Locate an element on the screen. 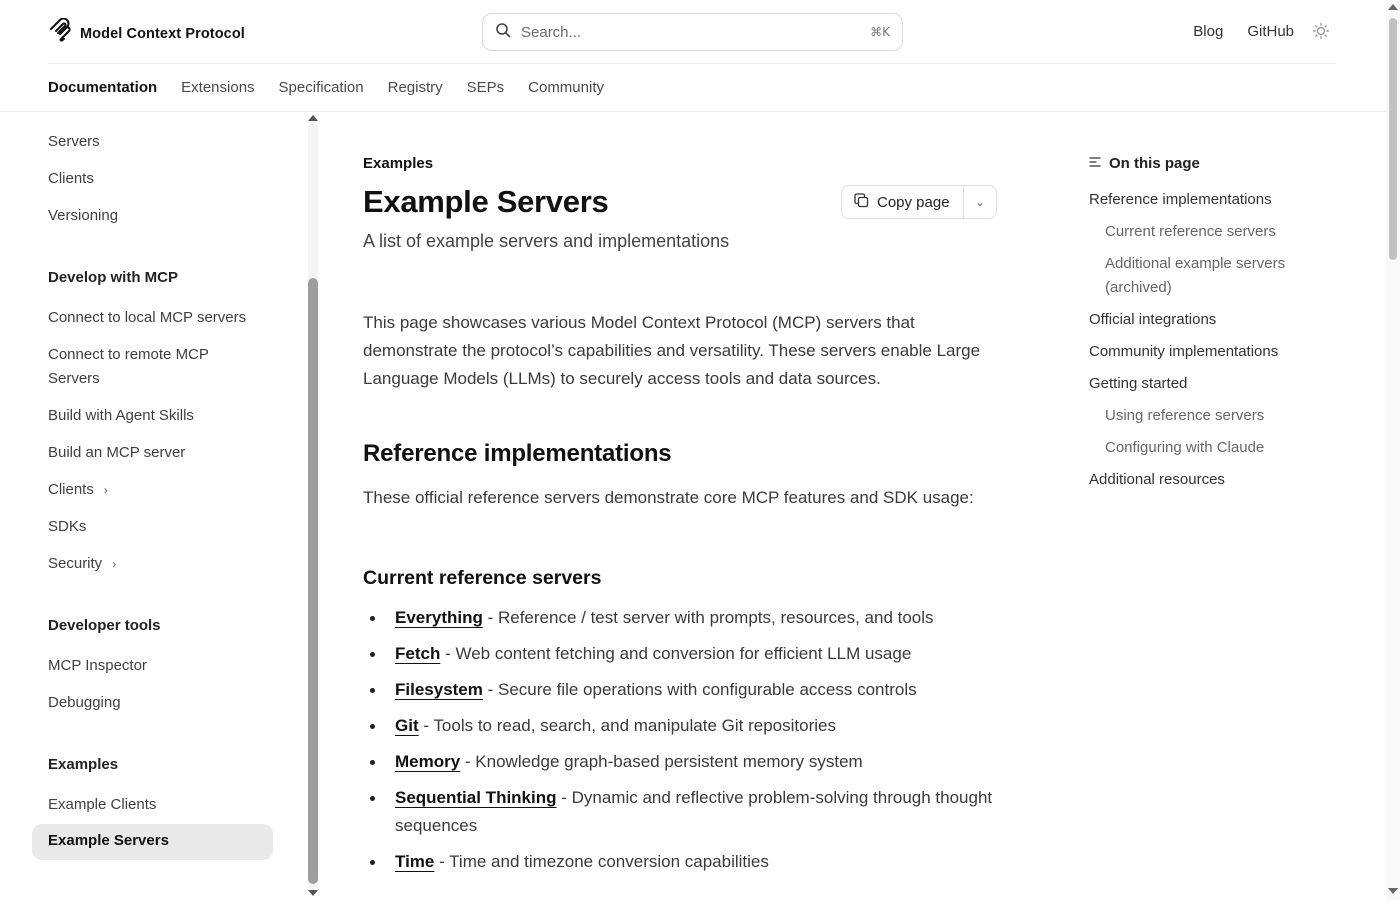 This screenshot has height=900, width=1400. search-shortcut: ⌘K is located at coordinates (880, 32).